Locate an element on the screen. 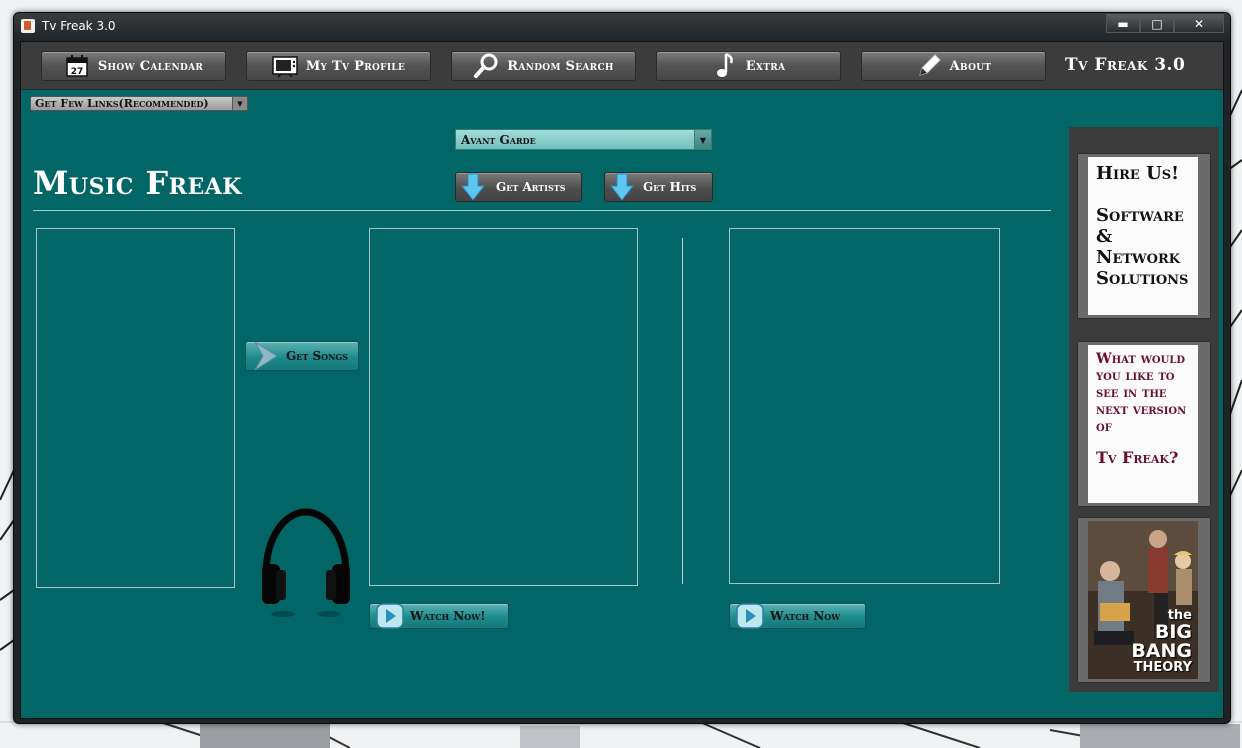 The width and height of the screenshot is (1242, 748). show-calendar-button: 27 Show Calendar is located at coordinates (133, 66).